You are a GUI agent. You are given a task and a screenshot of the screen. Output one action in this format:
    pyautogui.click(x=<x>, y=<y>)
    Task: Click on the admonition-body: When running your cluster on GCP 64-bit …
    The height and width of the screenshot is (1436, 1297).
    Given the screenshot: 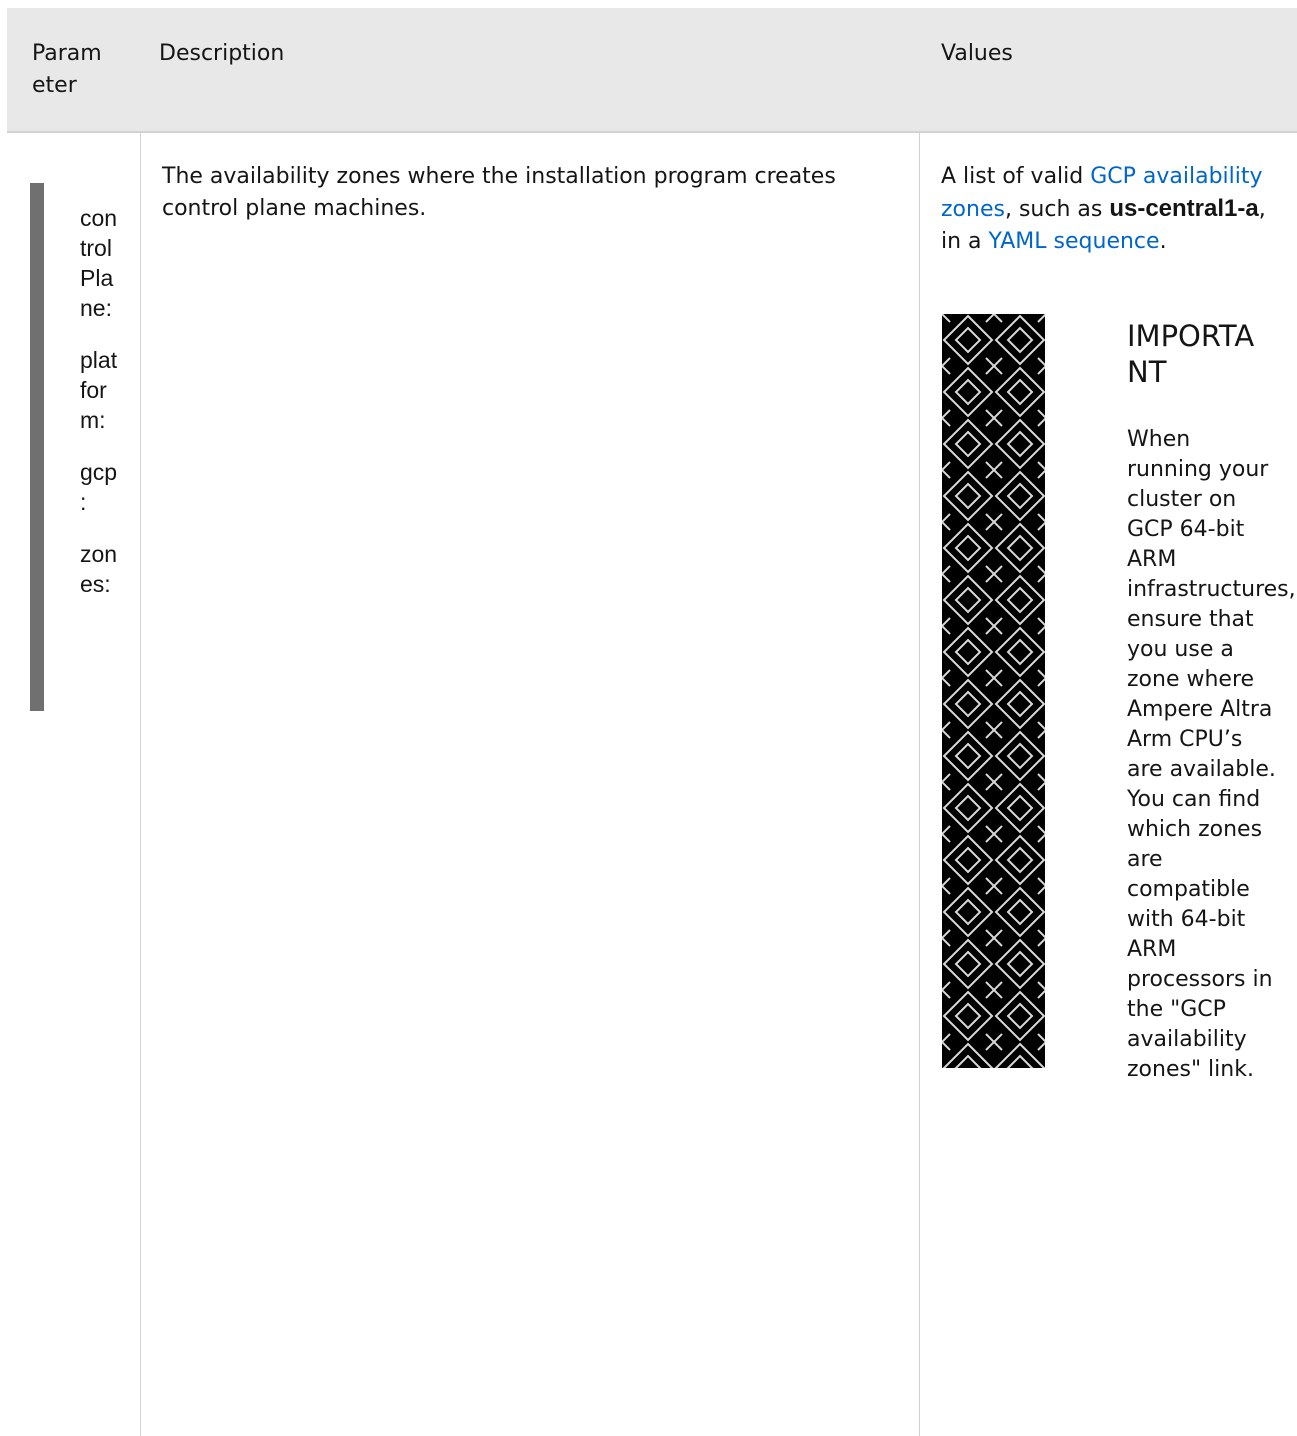 What is the action you would take?
    pyautogui.click(x=1211, y=754)
    